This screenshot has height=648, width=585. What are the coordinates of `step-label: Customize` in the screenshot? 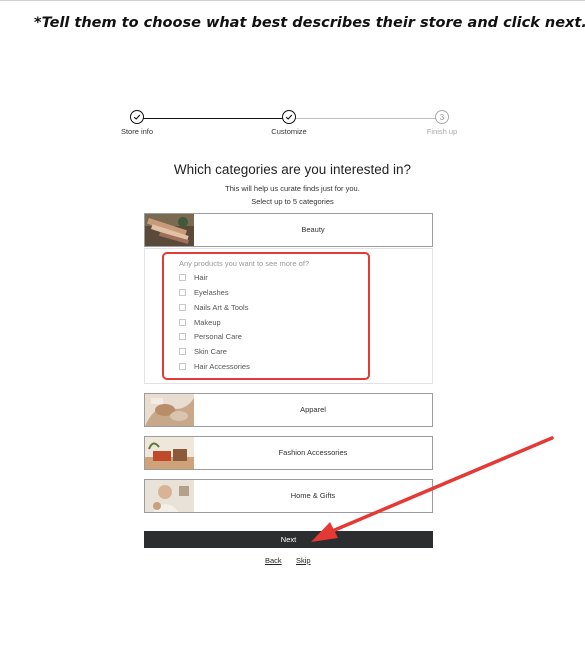 It's located at (289, 131).